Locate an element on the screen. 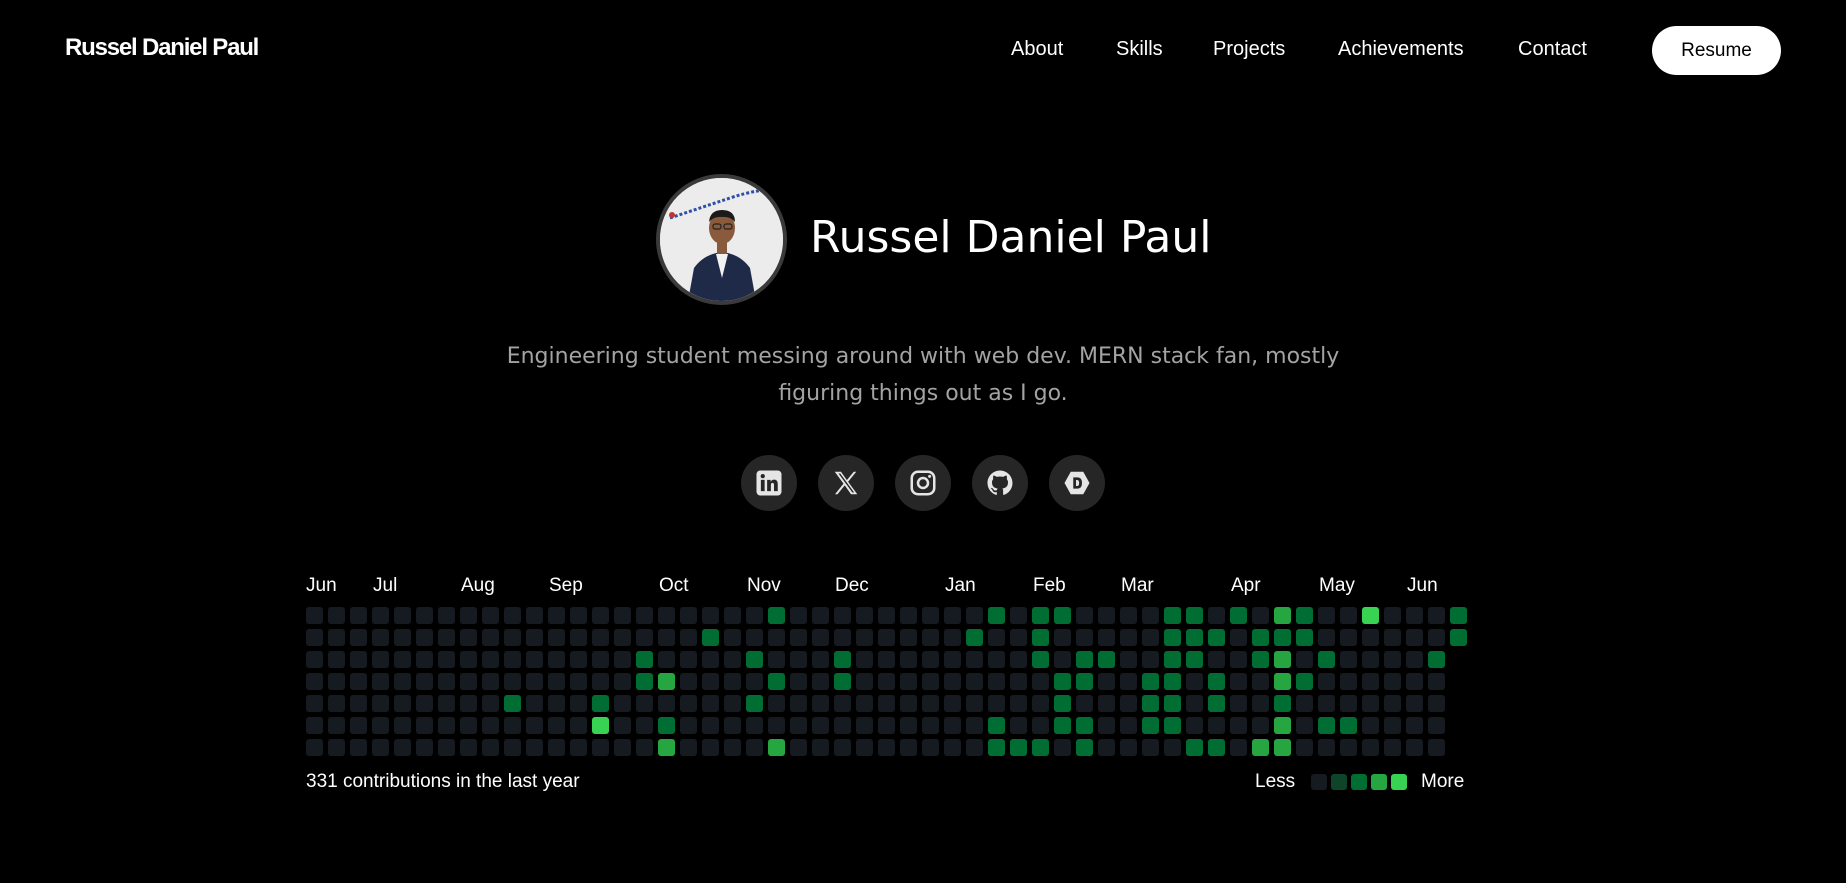 The height and width of the screenshot is (883, 1846). resume-button: Resume is located at coordinates (1716, 50).